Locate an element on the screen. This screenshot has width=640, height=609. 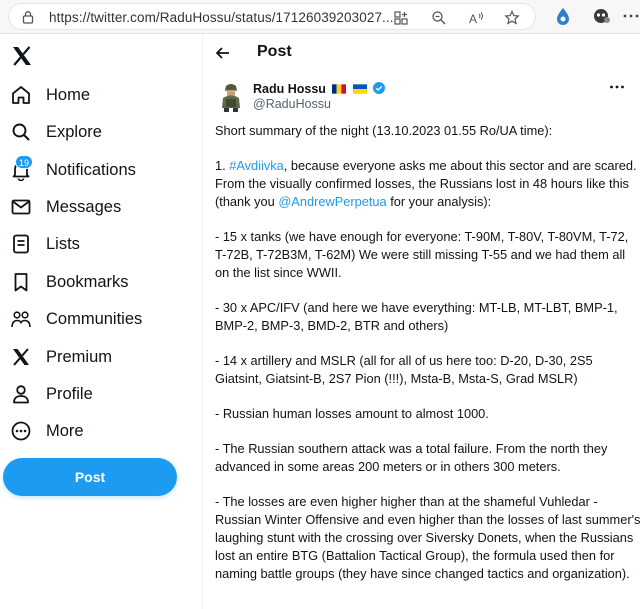
person-icon is located at coordinates (21, 394).